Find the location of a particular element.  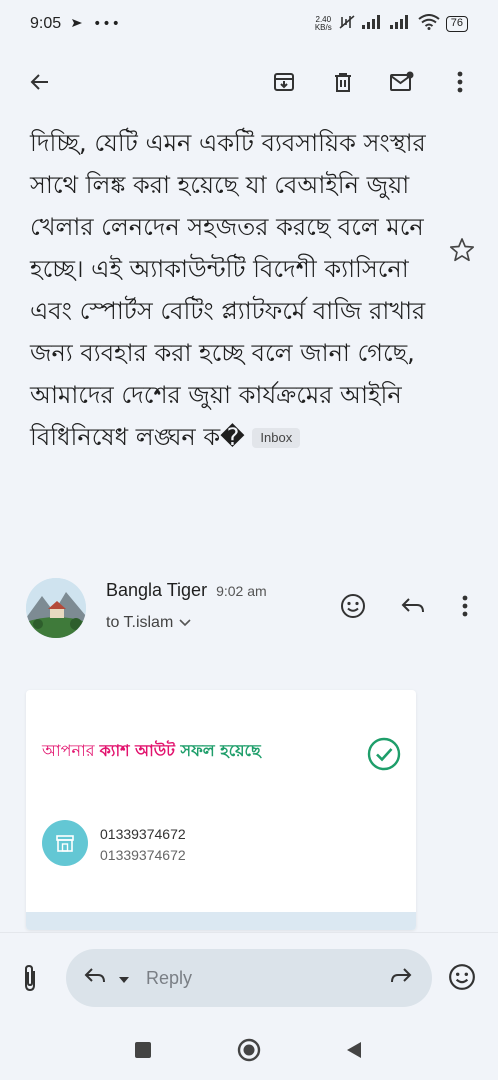

reply-mode-icon is located at coordinates (96, 978).